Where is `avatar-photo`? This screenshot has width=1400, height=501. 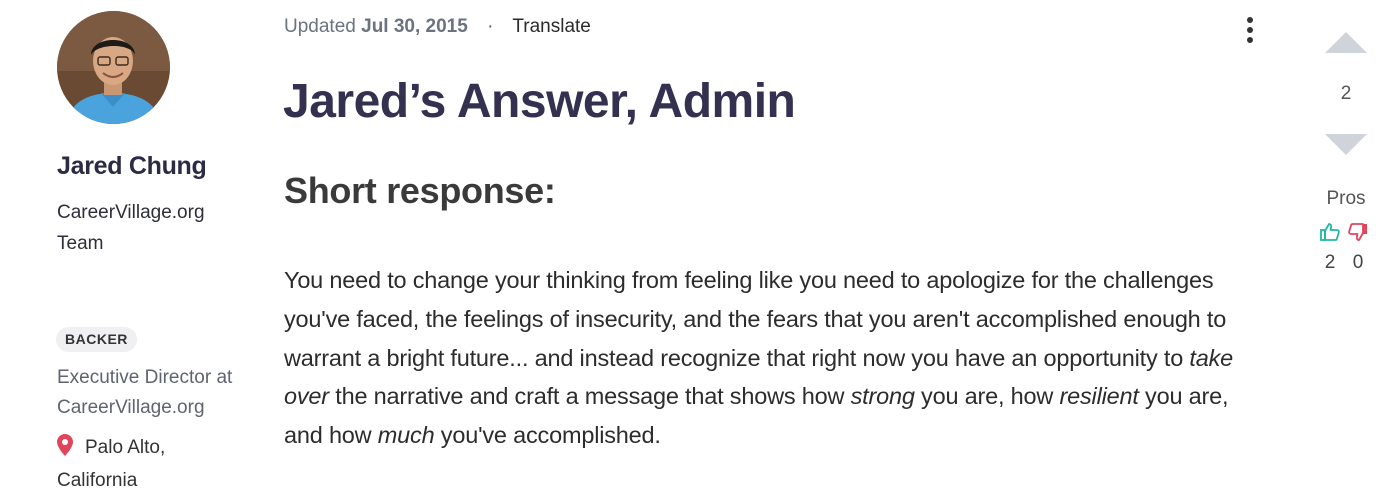 avatar-photo is located at coordinates (113, 67).